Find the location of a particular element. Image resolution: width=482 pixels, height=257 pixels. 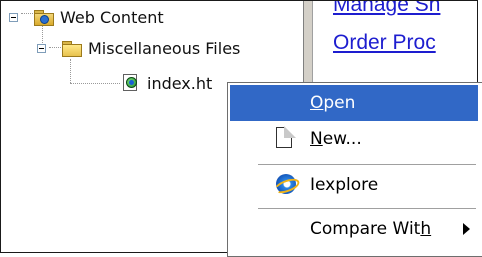

menu-item-iexplore: Iexplore is located at coordinates (354, 185).